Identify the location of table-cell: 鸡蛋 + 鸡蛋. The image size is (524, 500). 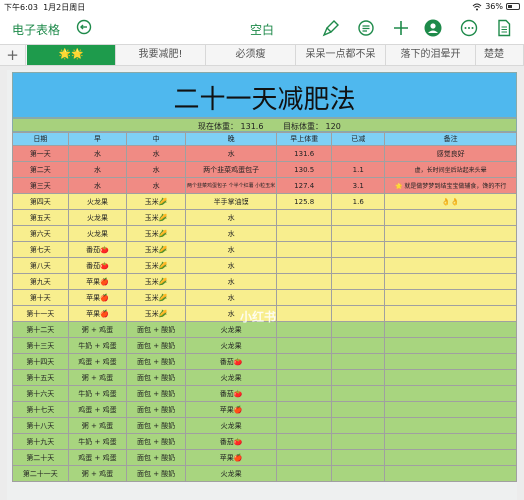
(97, 457).